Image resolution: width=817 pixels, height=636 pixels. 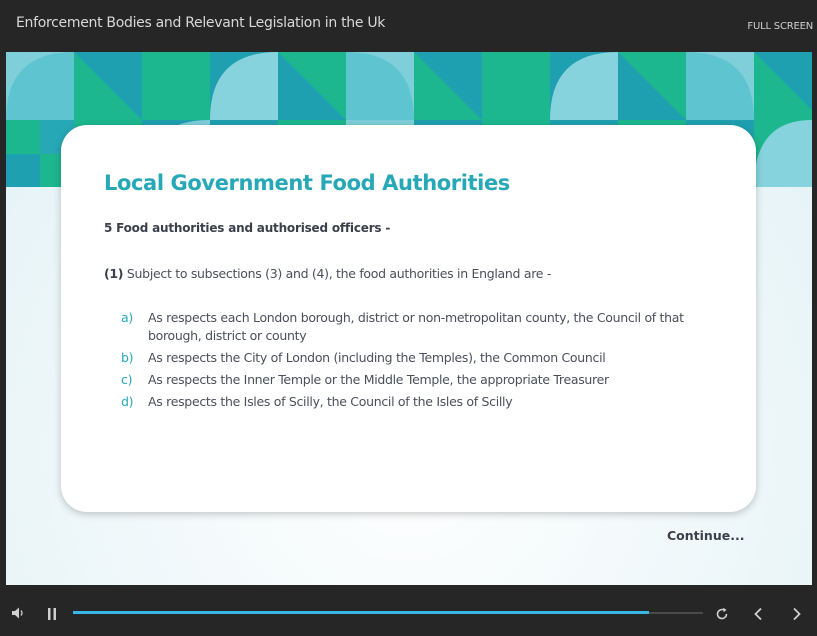 What do you see at coordinates (797, 615) in the screenshot?
I see `next-icon` at bounding box center [797, 615].